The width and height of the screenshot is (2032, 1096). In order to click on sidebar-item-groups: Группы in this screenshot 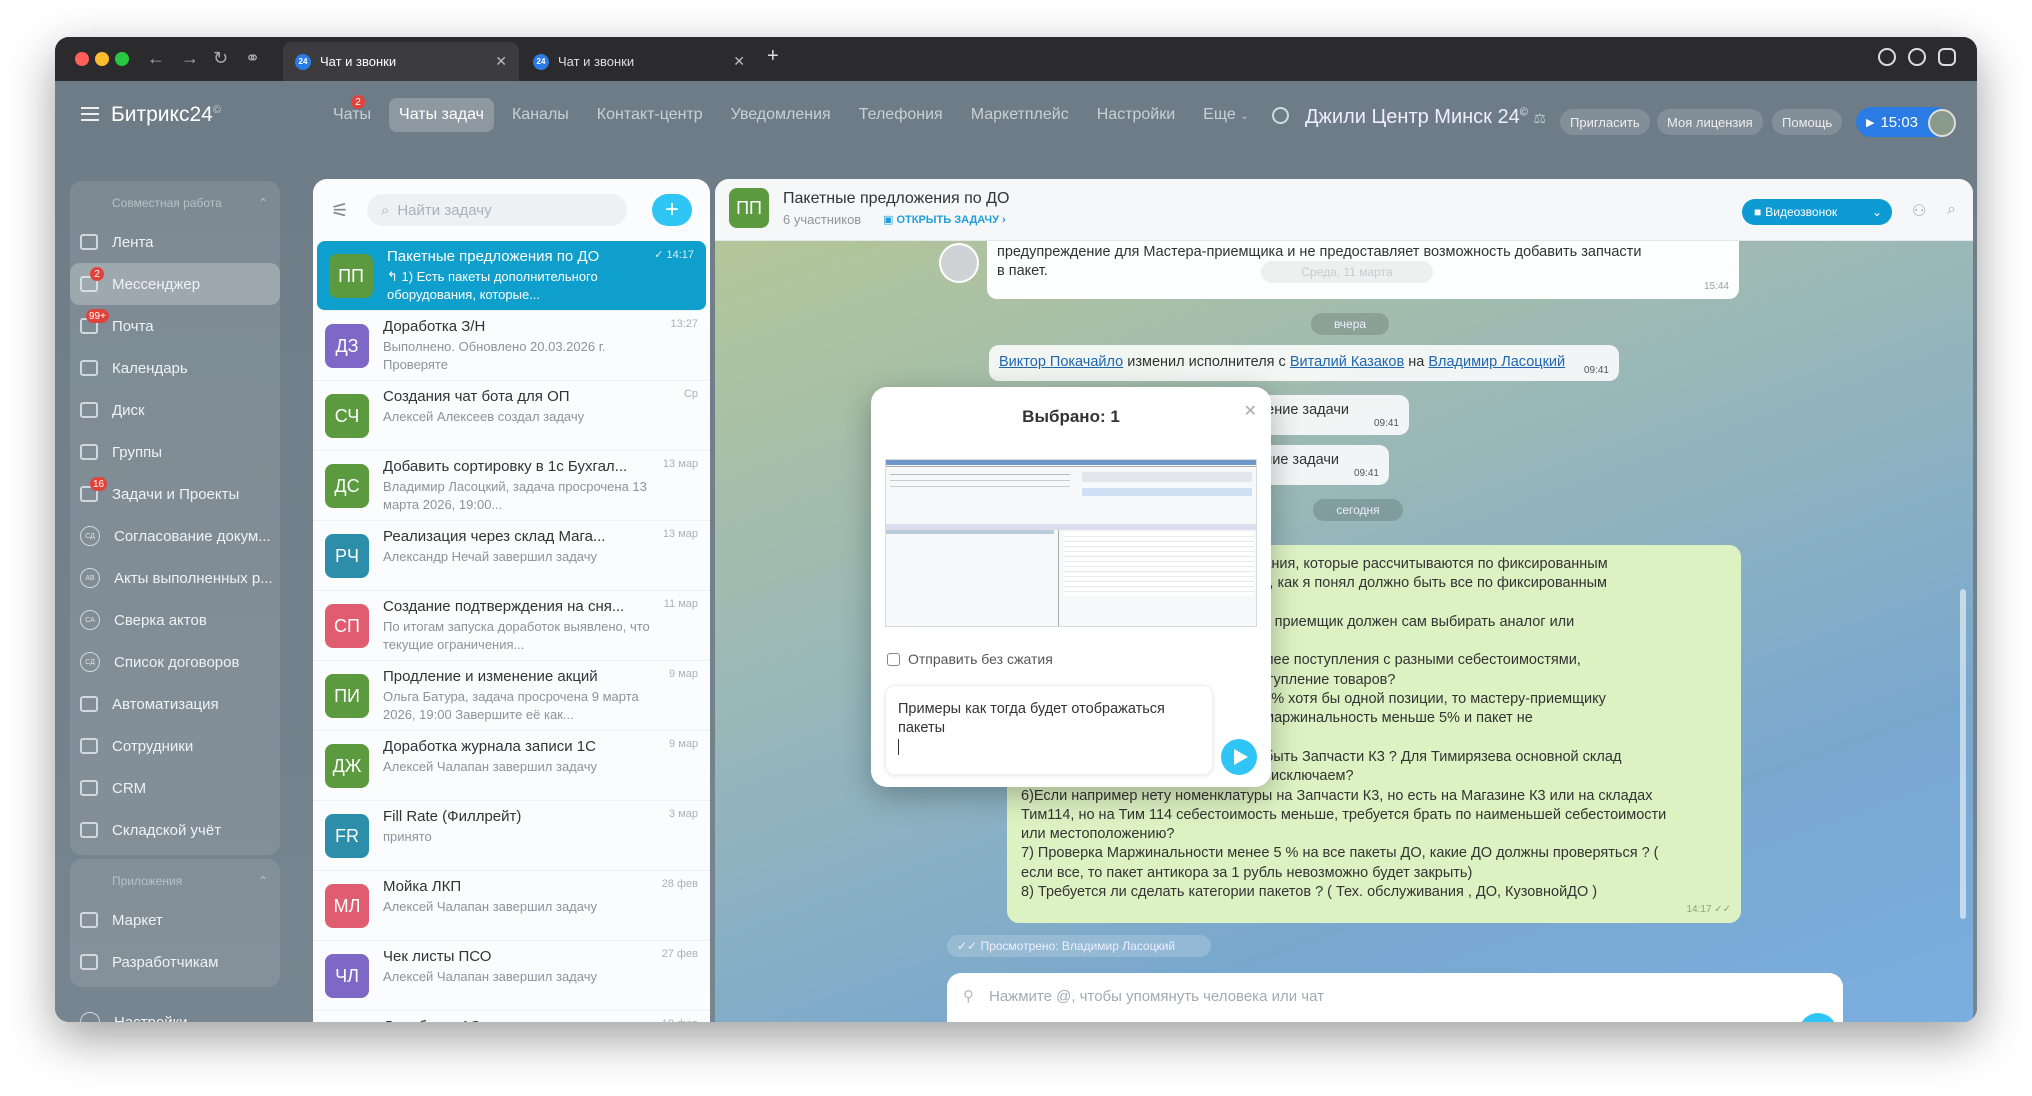, I will do `click(175, 452)`.